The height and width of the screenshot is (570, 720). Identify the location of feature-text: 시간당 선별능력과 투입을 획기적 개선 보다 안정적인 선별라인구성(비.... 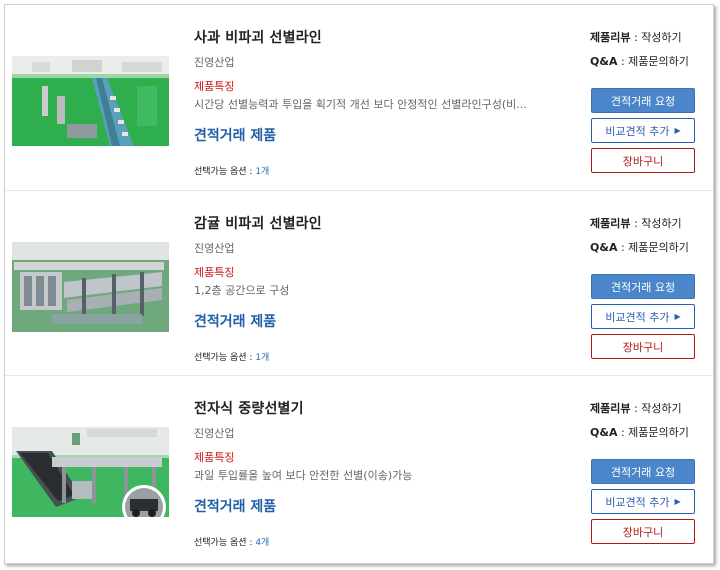
(360, 104).